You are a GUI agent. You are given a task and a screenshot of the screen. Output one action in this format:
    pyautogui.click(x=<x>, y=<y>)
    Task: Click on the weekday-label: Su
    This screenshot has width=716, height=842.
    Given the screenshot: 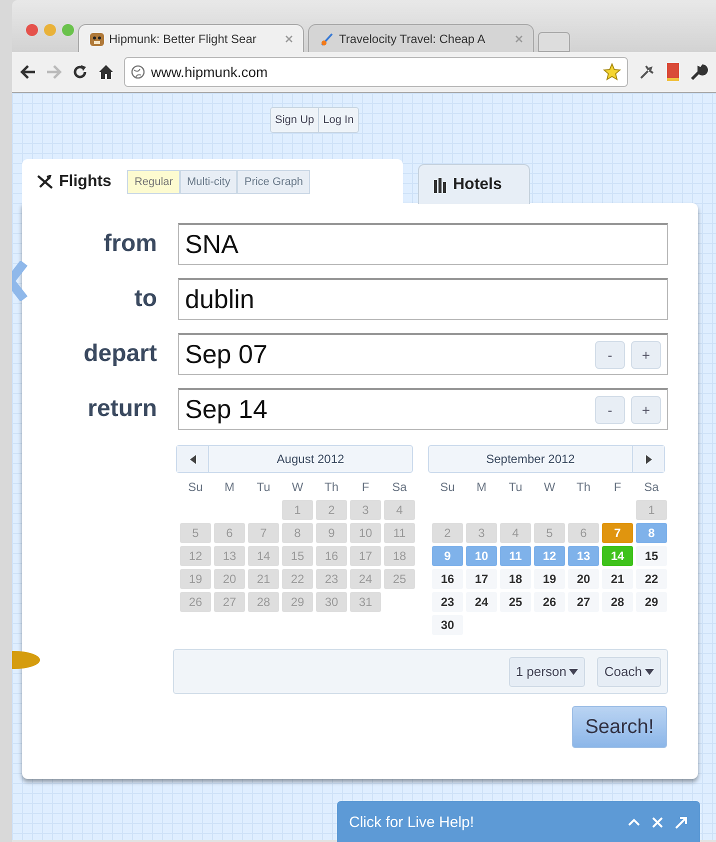 What is the action you would take?
    pyautogui.click(x=195, y=487)
    